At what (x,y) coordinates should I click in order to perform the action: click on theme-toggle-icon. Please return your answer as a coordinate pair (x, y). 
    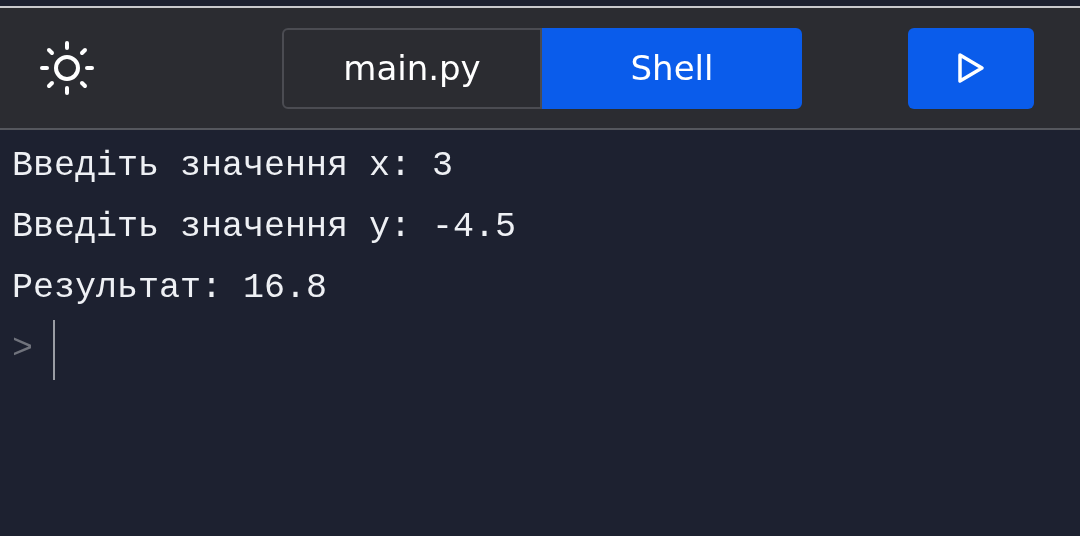
    Looking at the image, I should click on (67, 68).